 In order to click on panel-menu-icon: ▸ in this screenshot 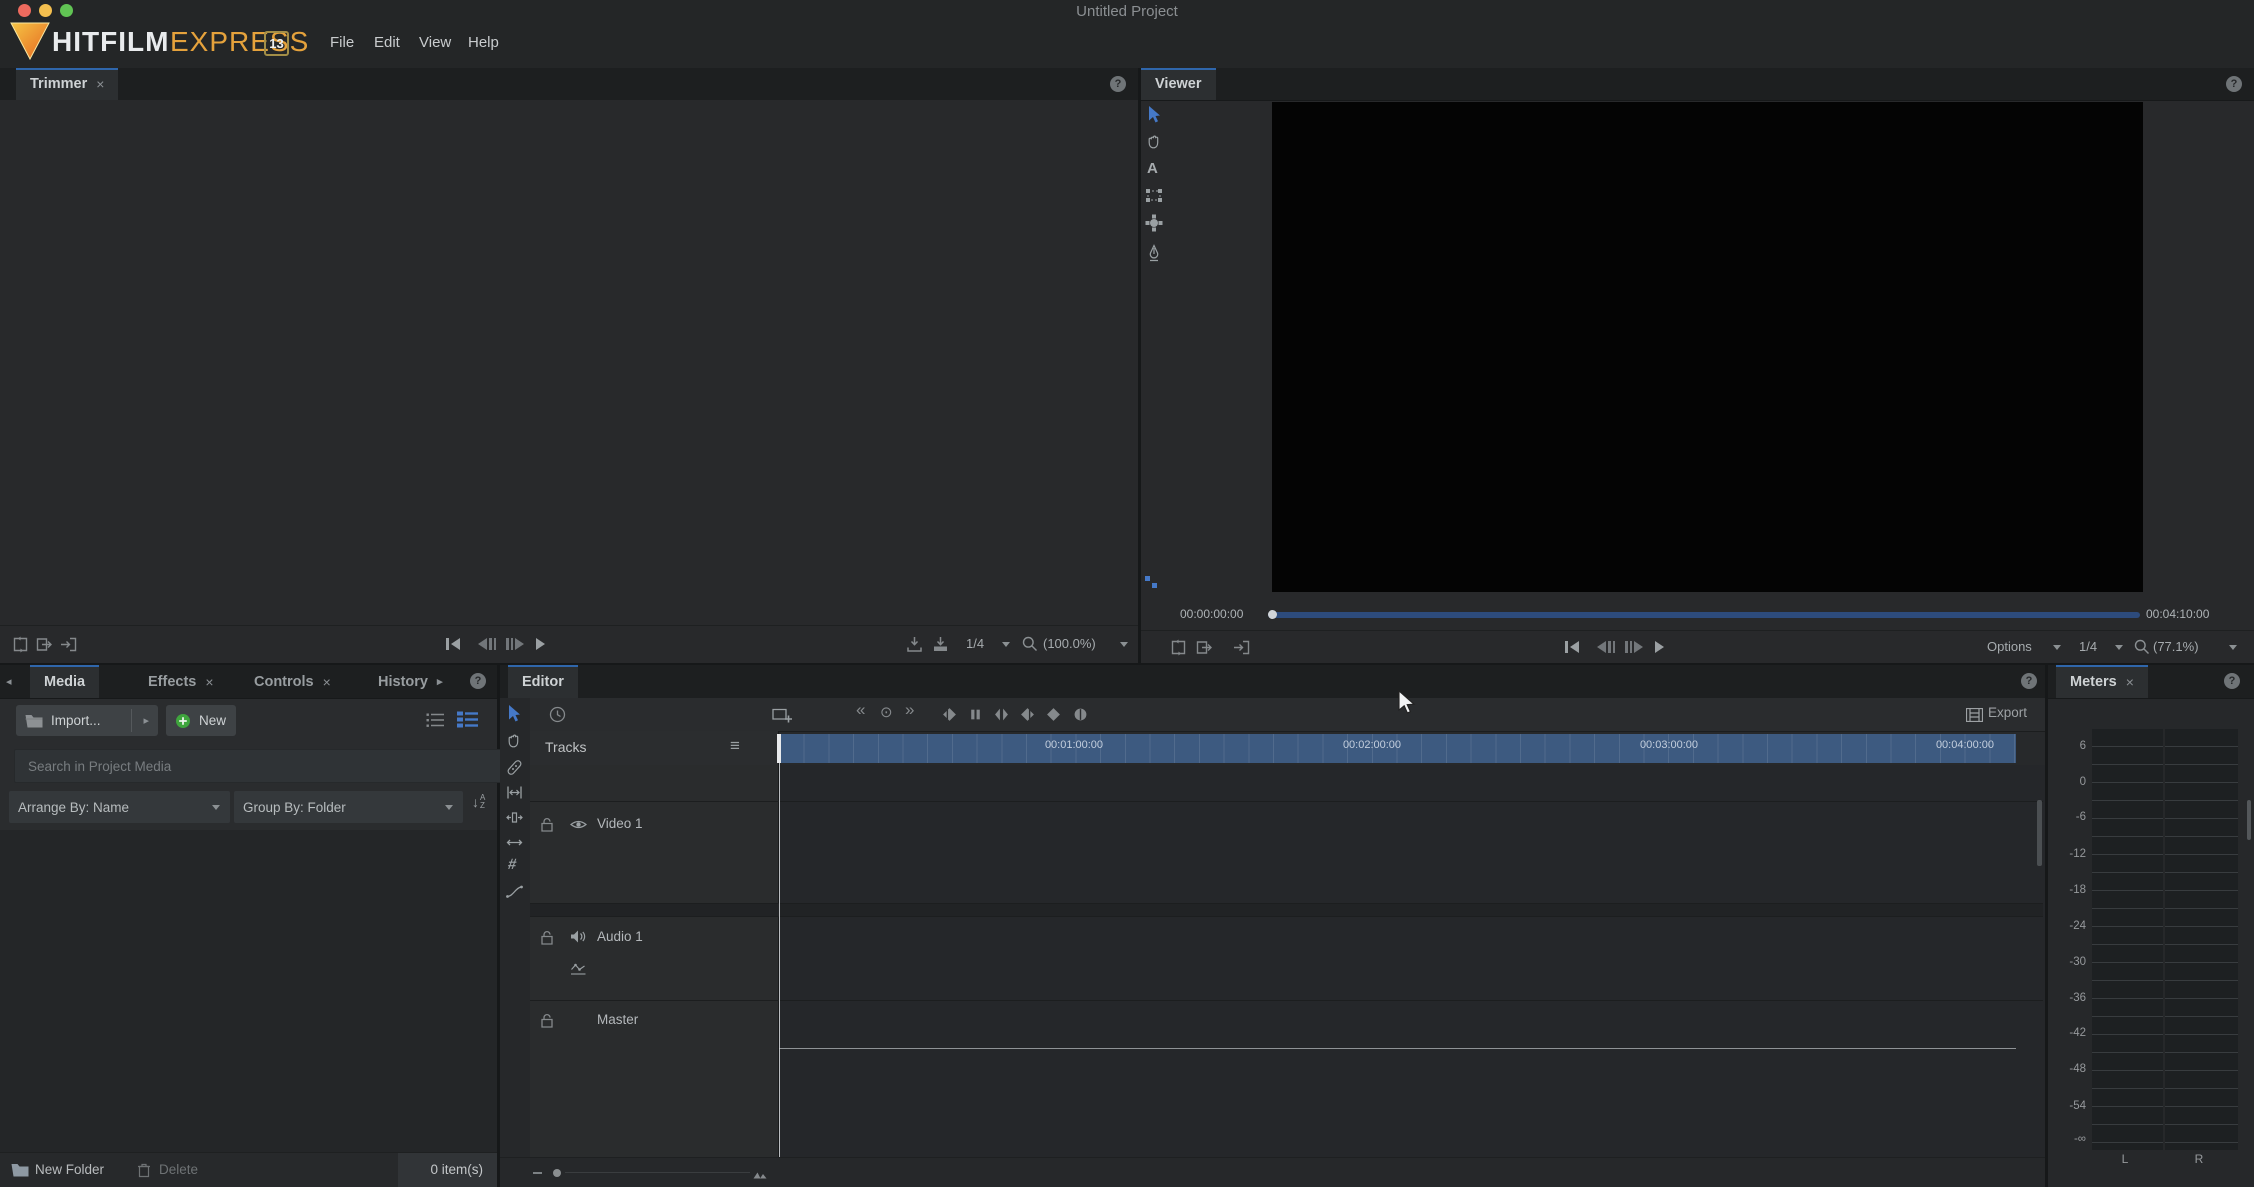, I will do `click(440, 681)`.